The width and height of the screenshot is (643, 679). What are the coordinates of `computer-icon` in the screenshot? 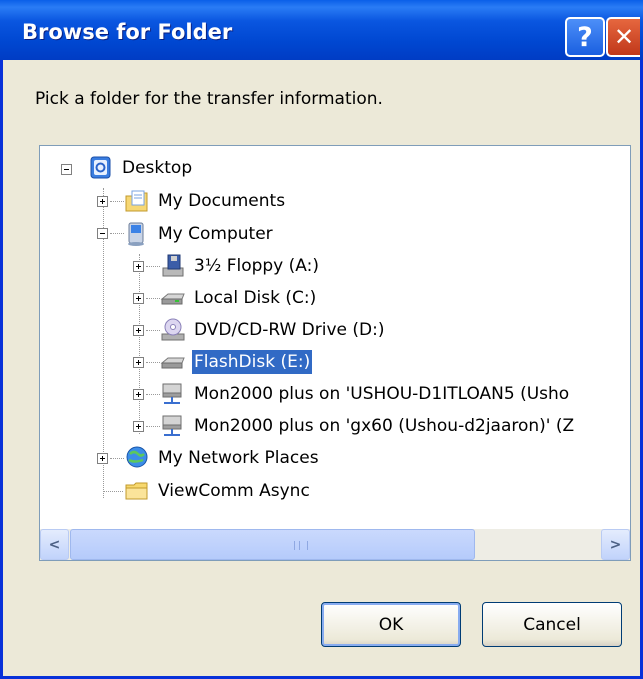 It's located at (136, 234).